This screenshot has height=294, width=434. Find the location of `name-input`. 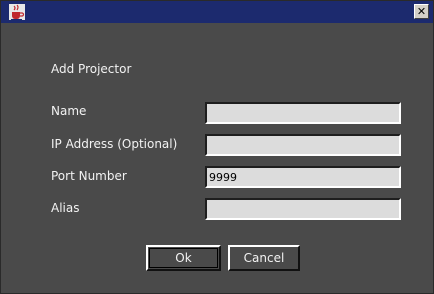

name-input is located at coordinates (303, 113).